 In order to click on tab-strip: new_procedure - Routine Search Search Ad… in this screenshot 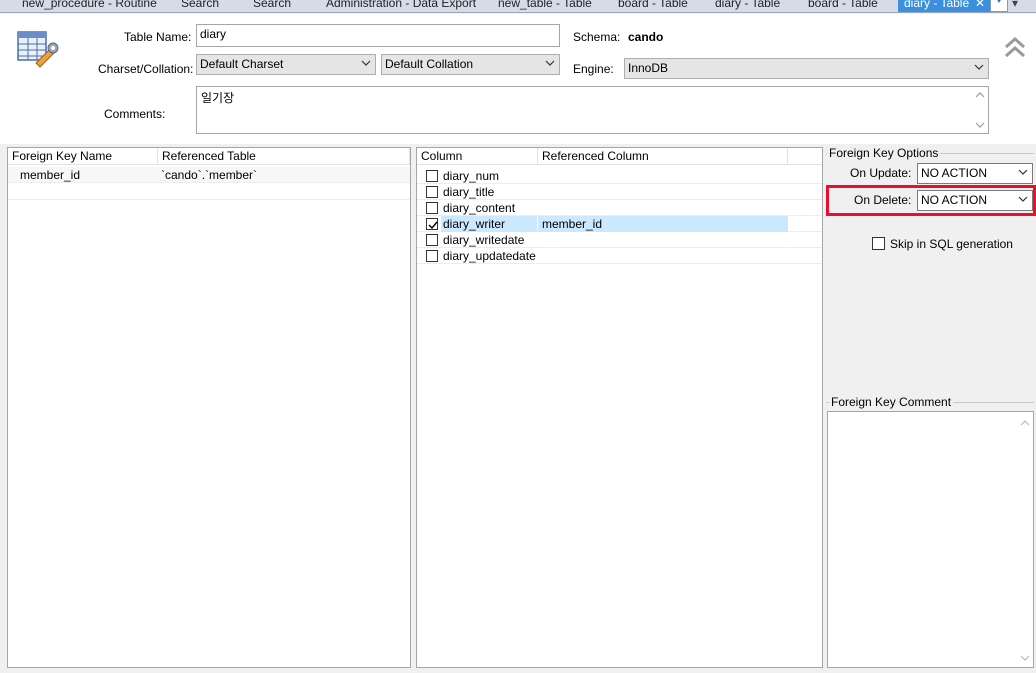, I will do `click(518, 6)`.